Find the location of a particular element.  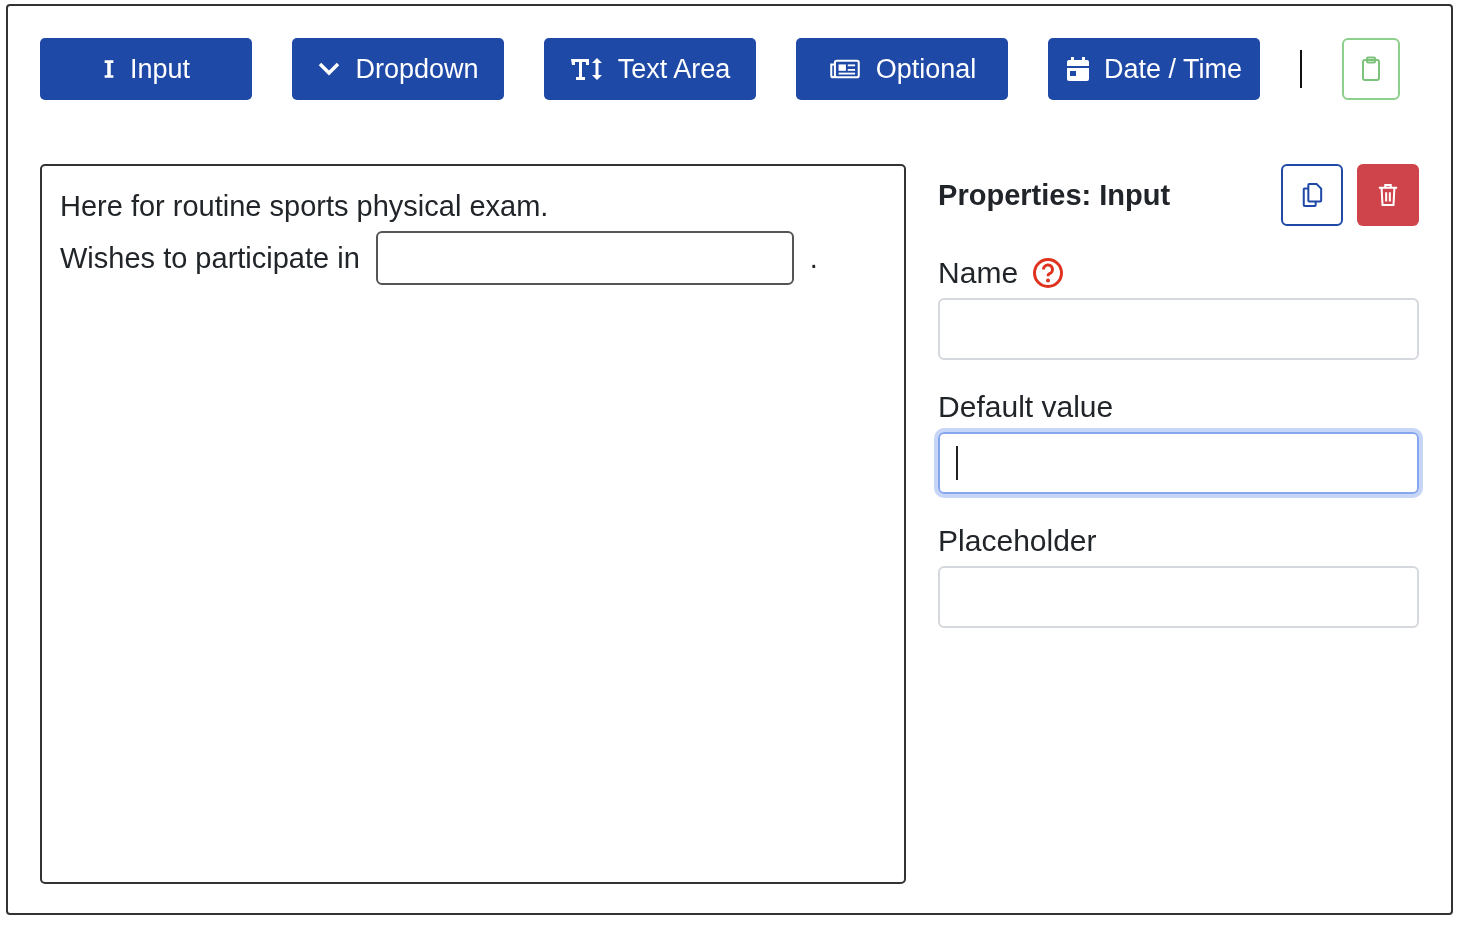

insert-button: Optional is located at coordinates (902, 69).